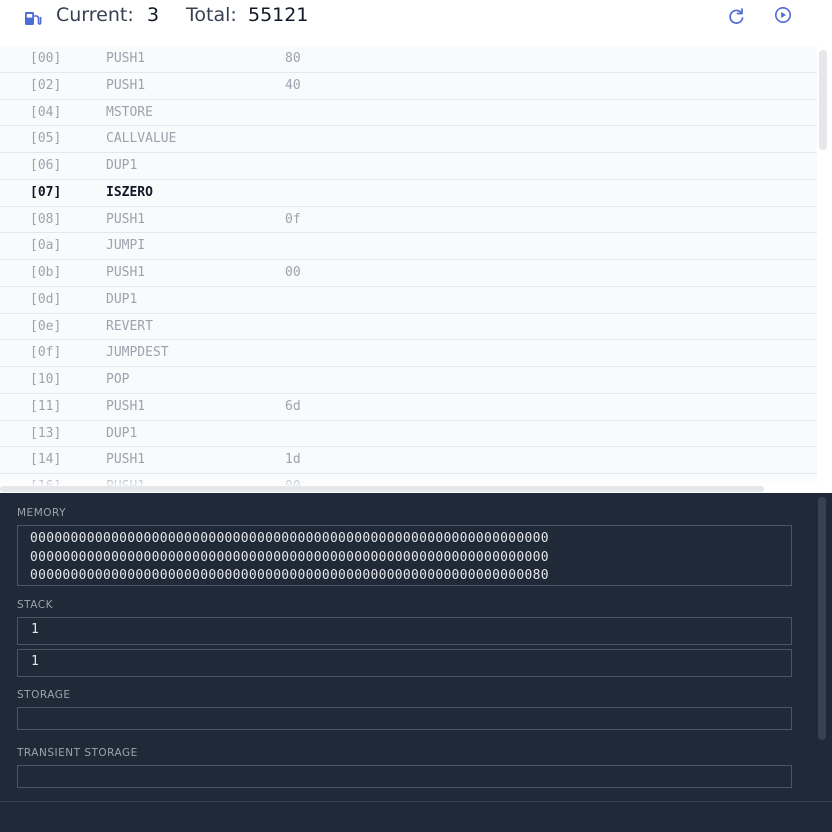 Image resolution: width=832 pixels, height=832 pixels. What do you see at coordinates (293, 219) in the screenshot?
I see `opcode-arg: 0f` at bounding box center [293, 219].